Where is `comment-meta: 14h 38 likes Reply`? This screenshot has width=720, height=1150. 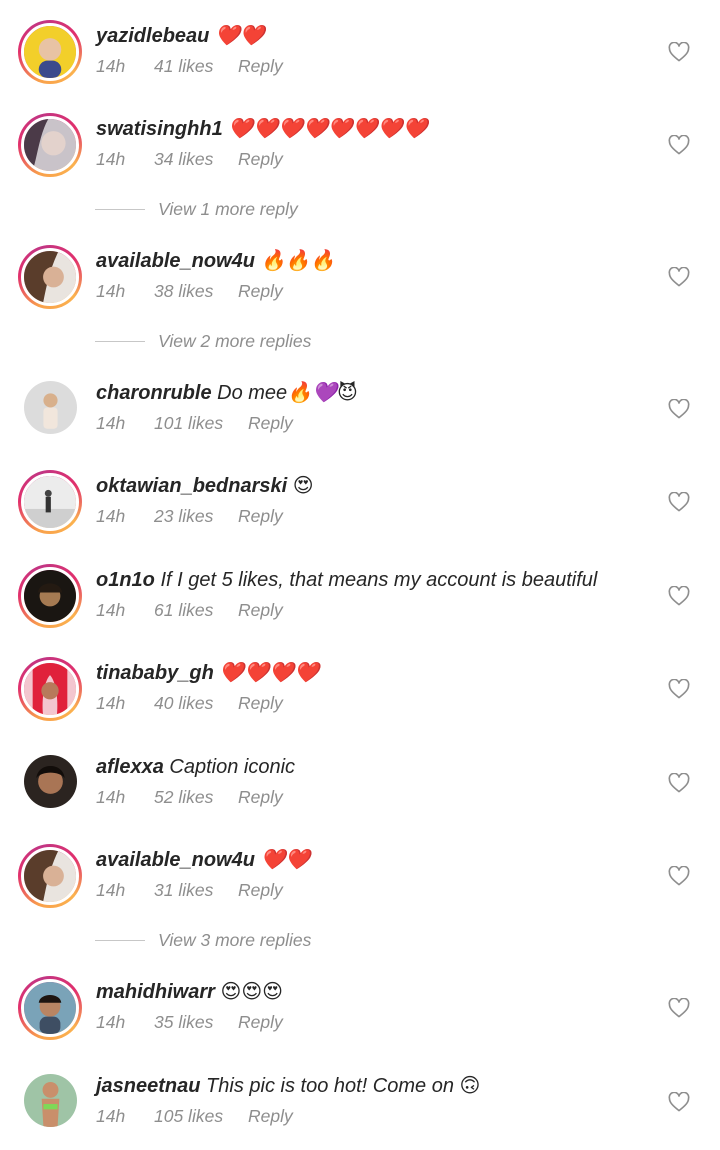
comment-meta: 14h 38 likes Reply is located at coordinates (189, 291).